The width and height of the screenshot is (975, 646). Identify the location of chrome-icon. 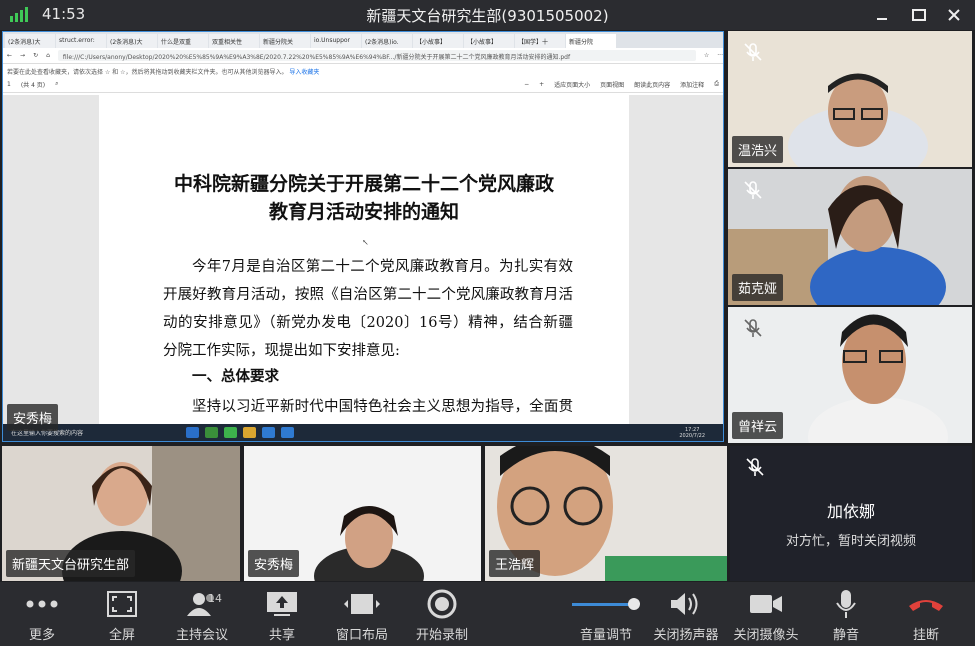
(211, 432).